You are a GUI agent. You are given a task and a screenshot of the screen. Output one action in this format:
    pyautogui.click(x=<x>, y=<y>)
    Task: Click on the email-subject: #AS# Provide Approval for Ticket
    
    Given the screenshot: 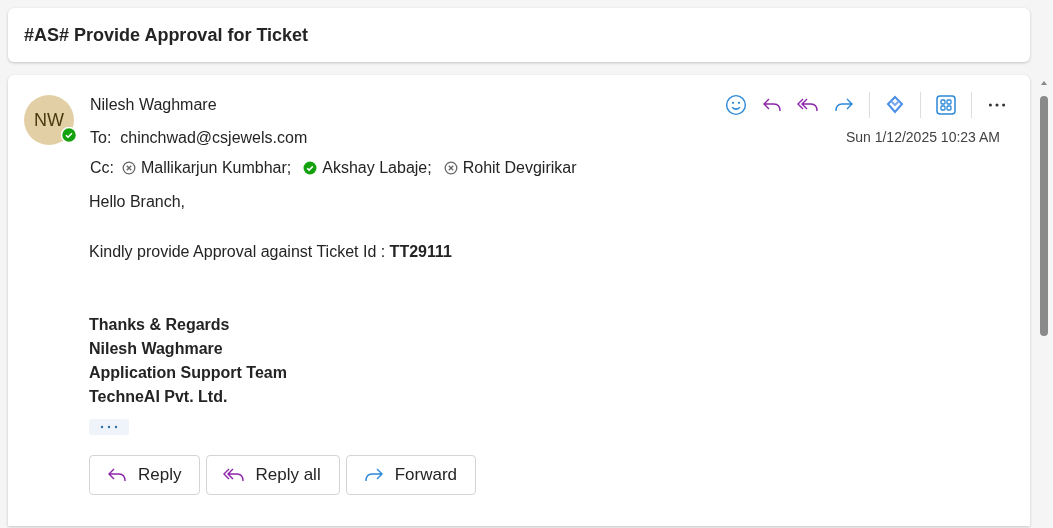 What is the action you would take?
    pyautogui.click(x=166, y=35)
    